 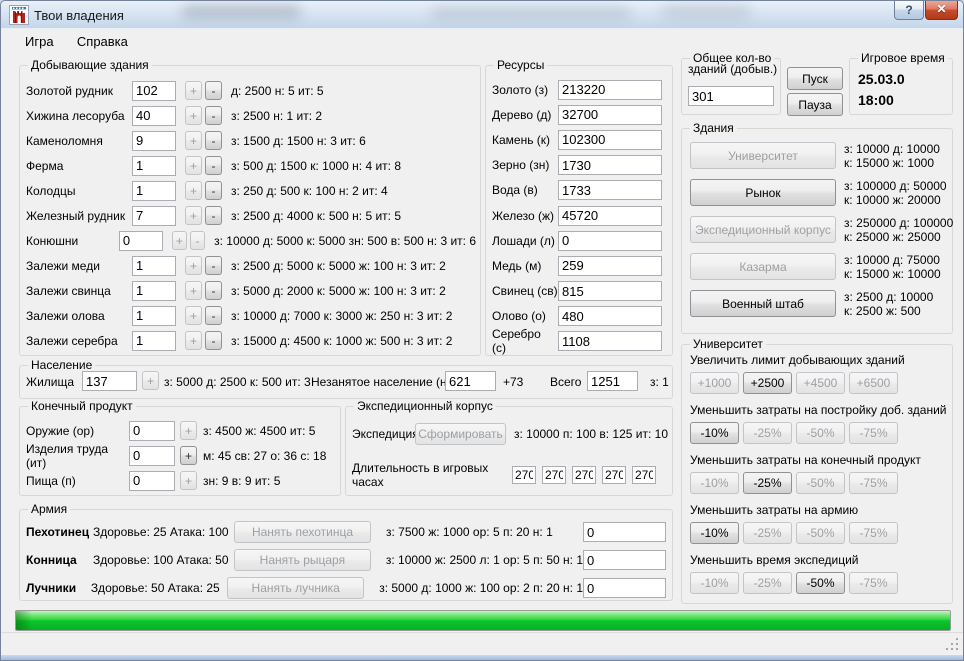 What do you see at coordinates (815, 78) in the screenshot?
I see `start-button: Пуск` at bounding box center [815, 78].